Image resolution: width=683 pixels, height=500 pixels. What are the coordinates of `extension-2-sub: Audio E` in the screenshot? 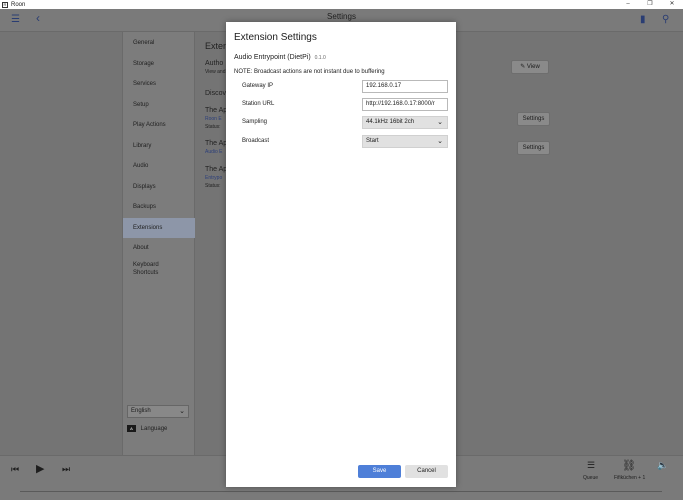 It's located at (214, 152).